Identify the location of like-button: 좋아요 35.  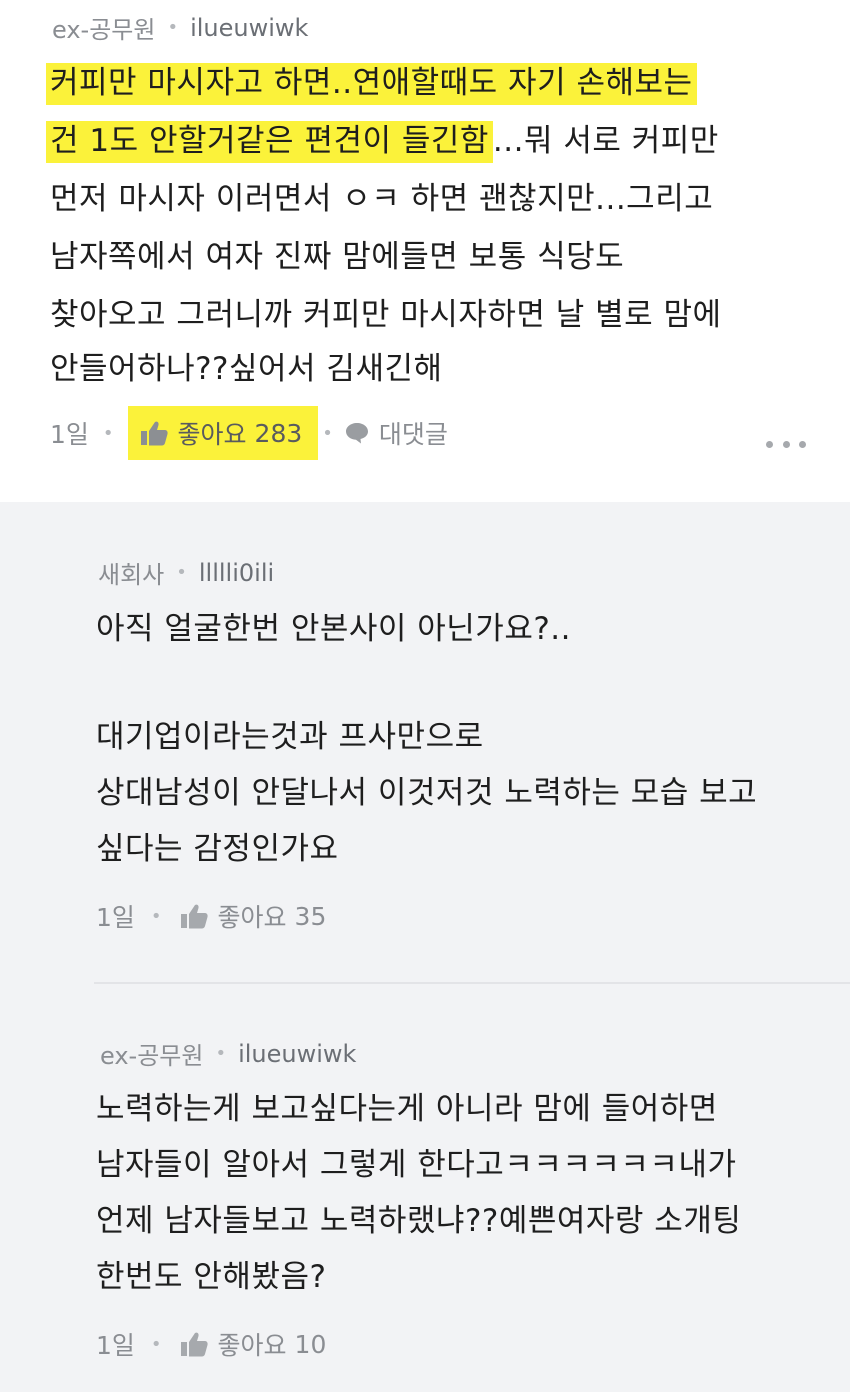
(253, 916).